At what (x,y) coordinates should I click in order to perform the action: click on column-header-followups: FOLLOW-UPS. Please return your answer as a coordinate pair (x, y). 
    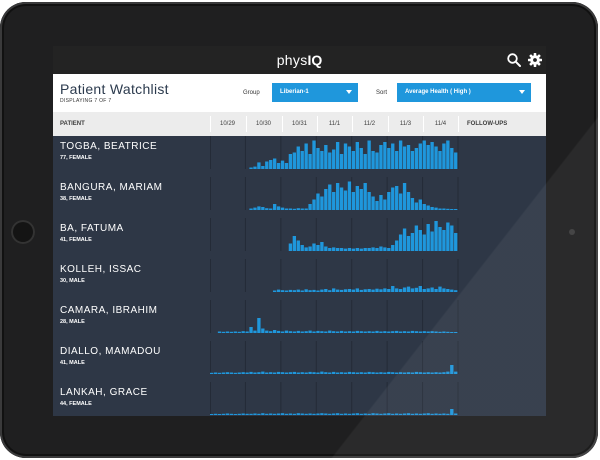
    Looking at the image, I should click on (487, 124).